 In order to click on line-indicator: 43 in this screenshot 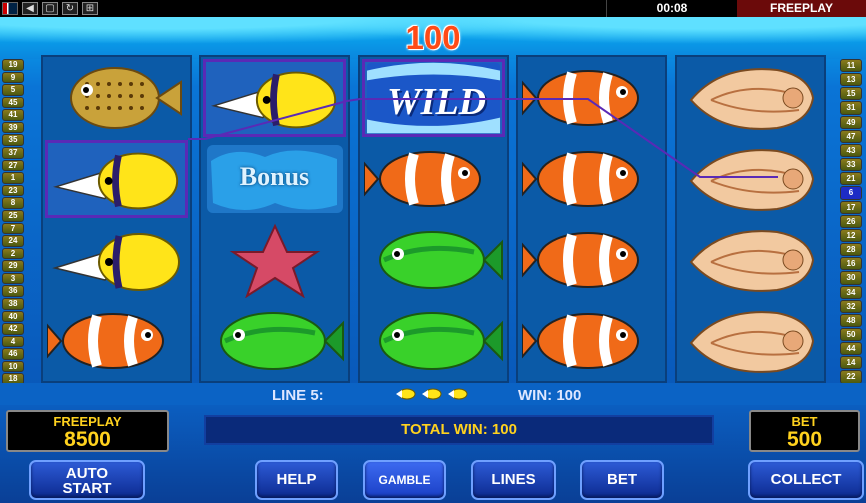, I will do `click(851, 150)`.